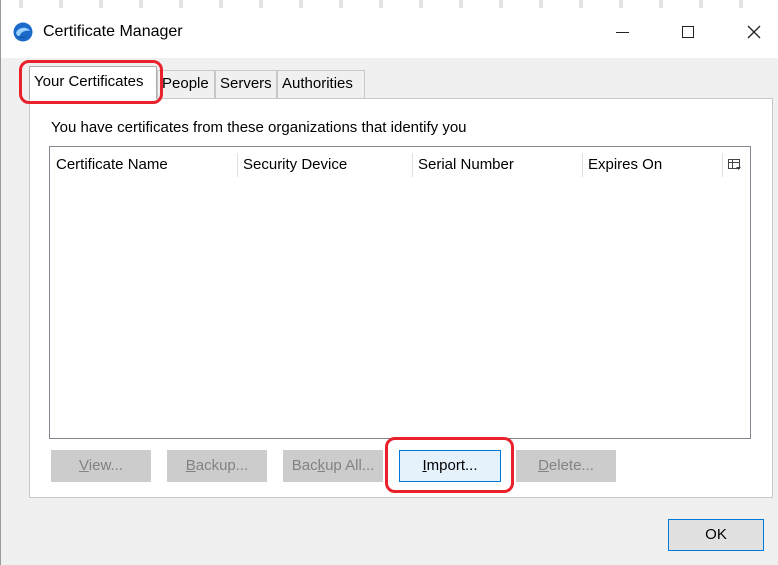 Image resolution: width=778 pixels, height=565 pixels. I want to click on column-separator, so click(722, 165).